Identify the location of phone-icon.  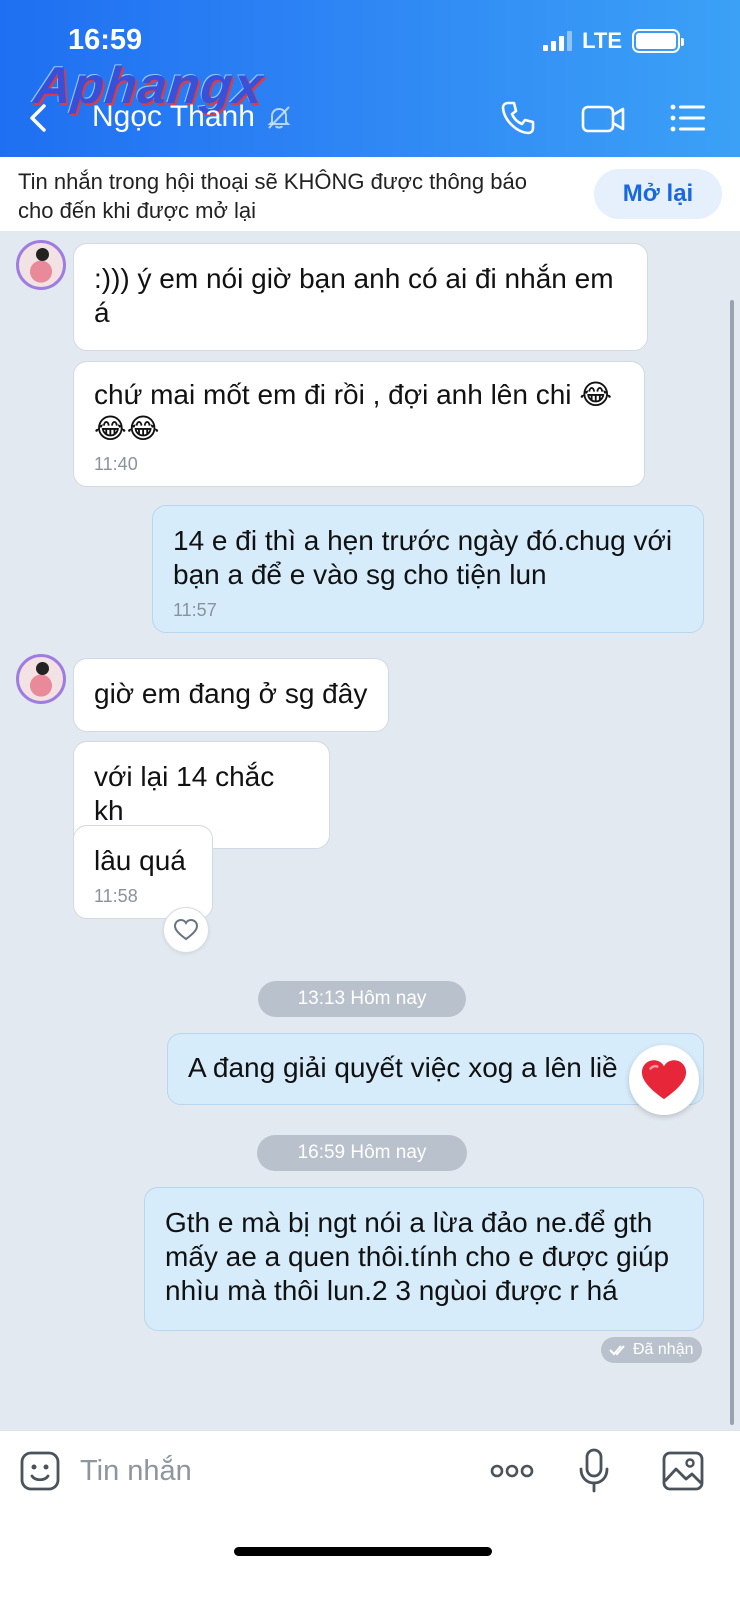
(518, 118).